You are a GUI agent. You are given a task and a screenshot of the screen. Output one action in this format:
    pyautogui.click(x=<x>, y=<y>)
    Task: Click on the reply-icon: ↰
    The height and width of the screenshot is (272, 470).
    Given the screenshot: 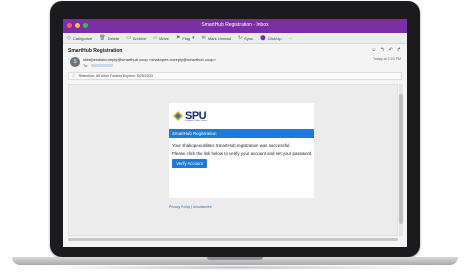 What is the action you would take?
    pyautogui.click(x=382, y=50)
    